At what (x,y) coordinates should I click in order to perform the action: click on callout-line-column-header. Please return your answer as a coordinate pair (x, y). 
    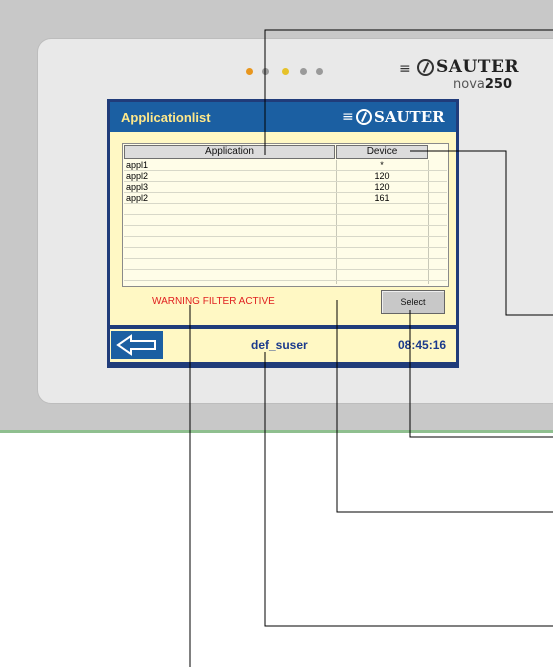
    Looking at the image, I should click on (408, 92).